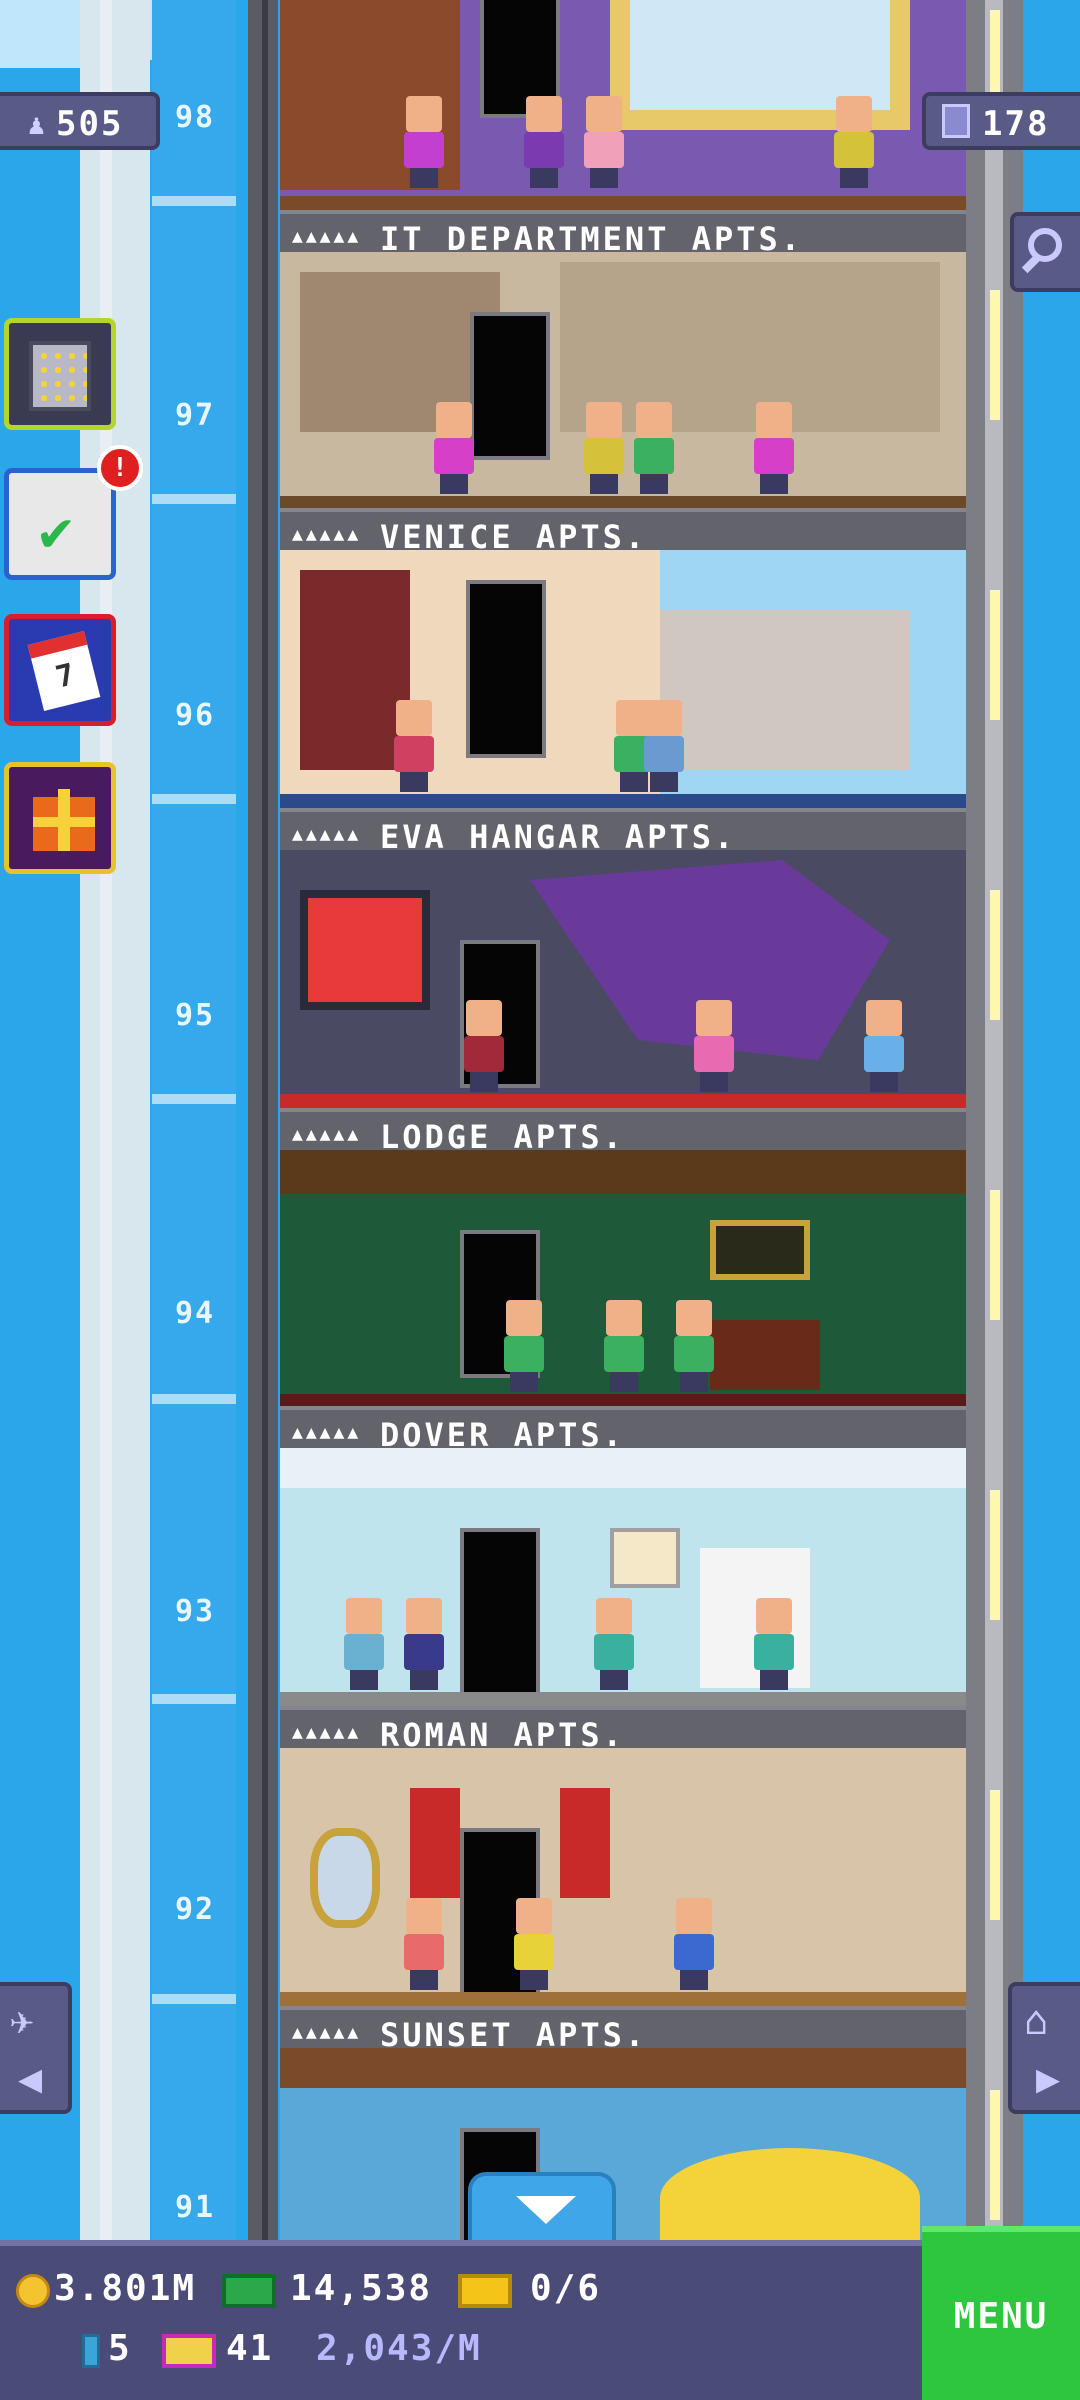 Image resolution: width=1080 pixels, height=2400 pixels. What do you see at coordinates (645, 1558) in the screenshot?
I see `painting` at bounding box center [645, 1558].